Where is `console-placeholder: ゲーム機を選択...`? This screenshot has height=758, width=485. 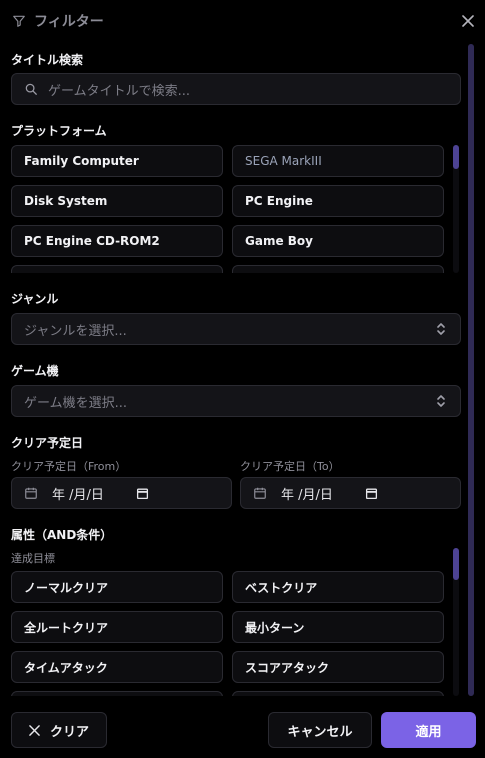 console-placeholder: ゲーム機を選択... is located at coordinates (76, 403).